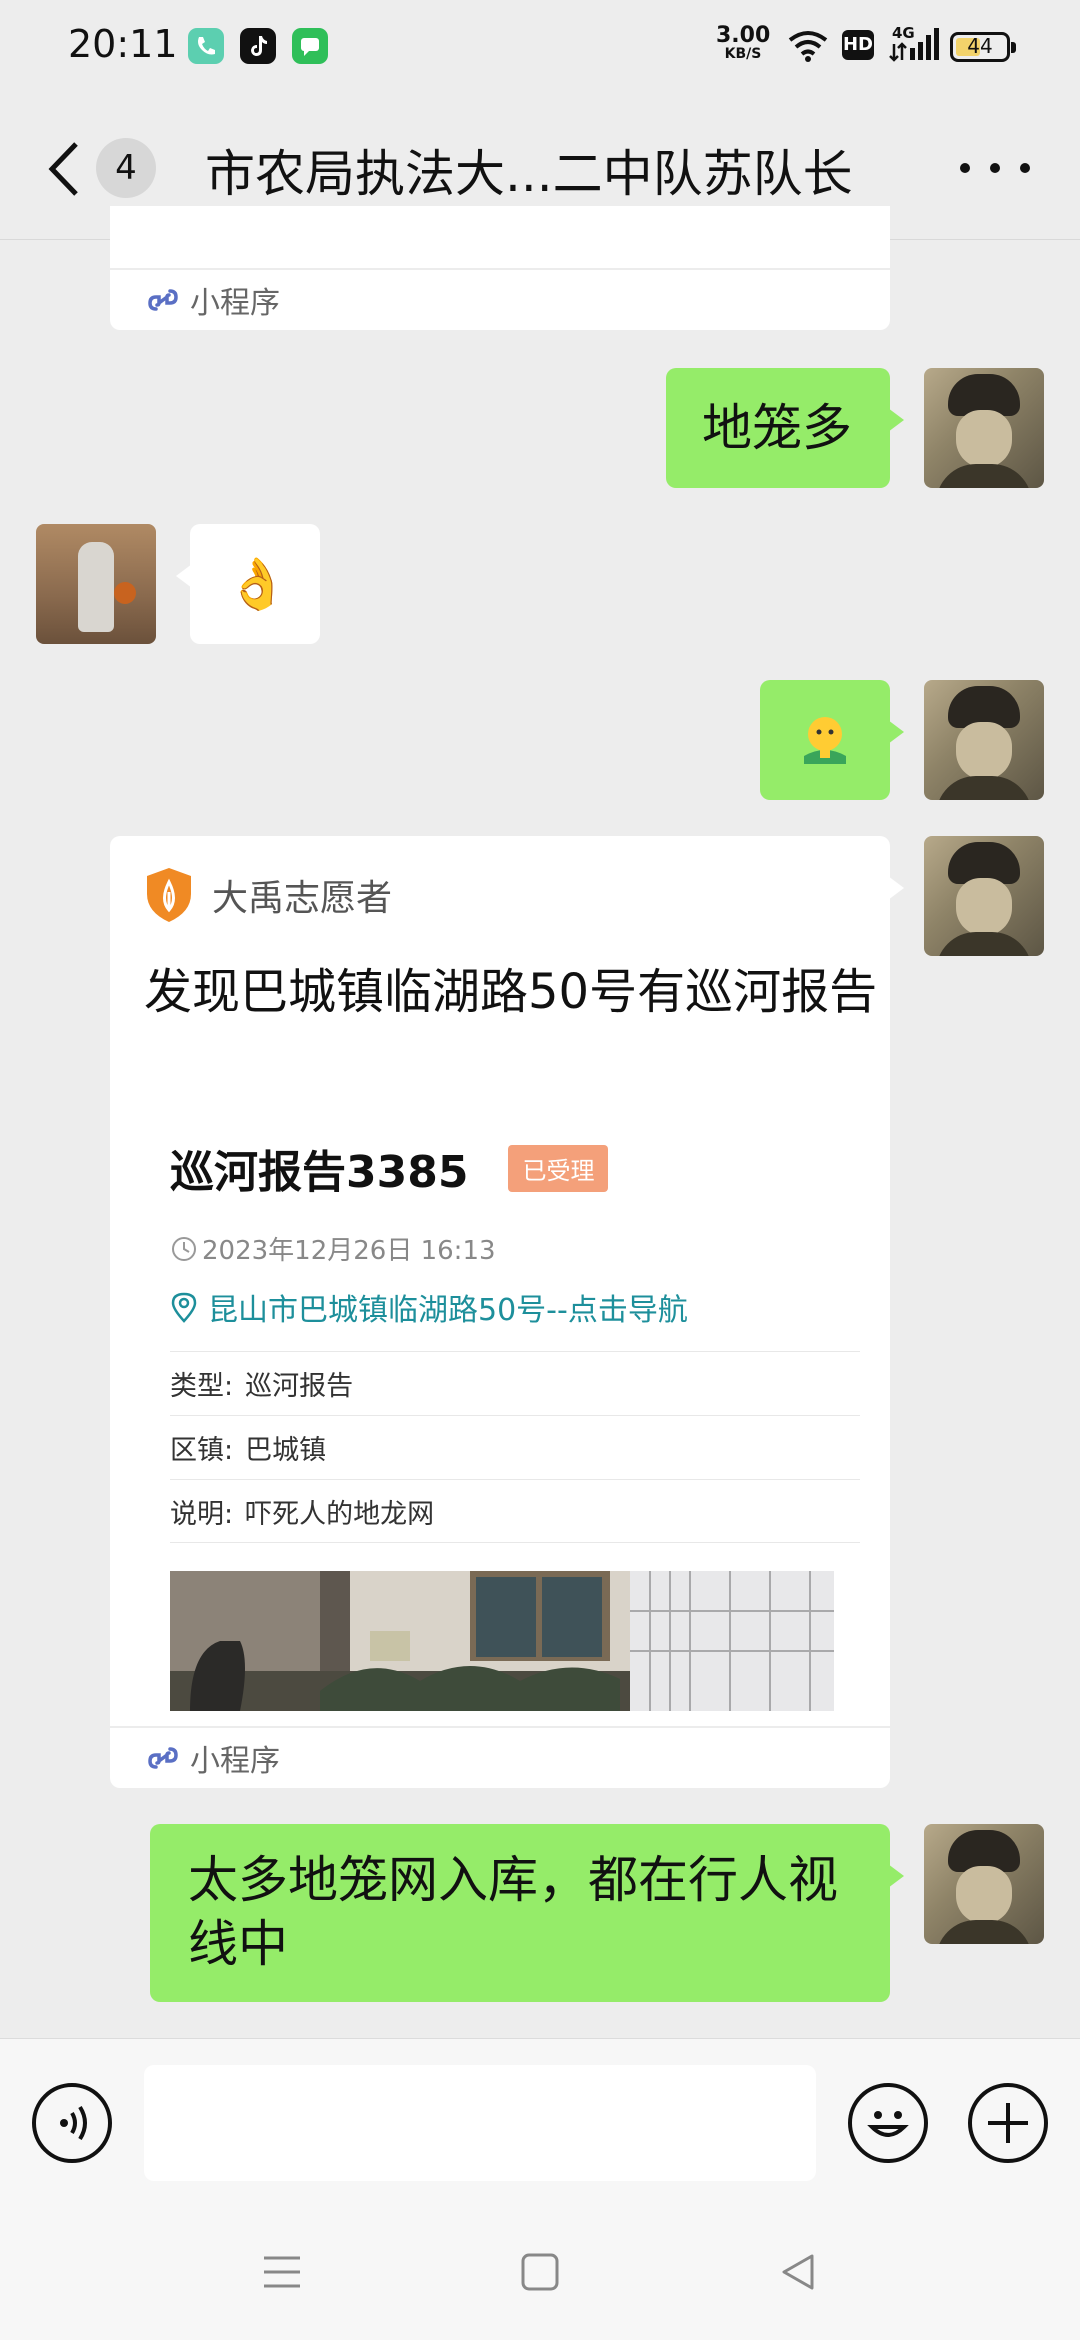  I want to click on sent-message-bubble: 太多地笼网入库，都在行人视线中, so click(527, 1913).